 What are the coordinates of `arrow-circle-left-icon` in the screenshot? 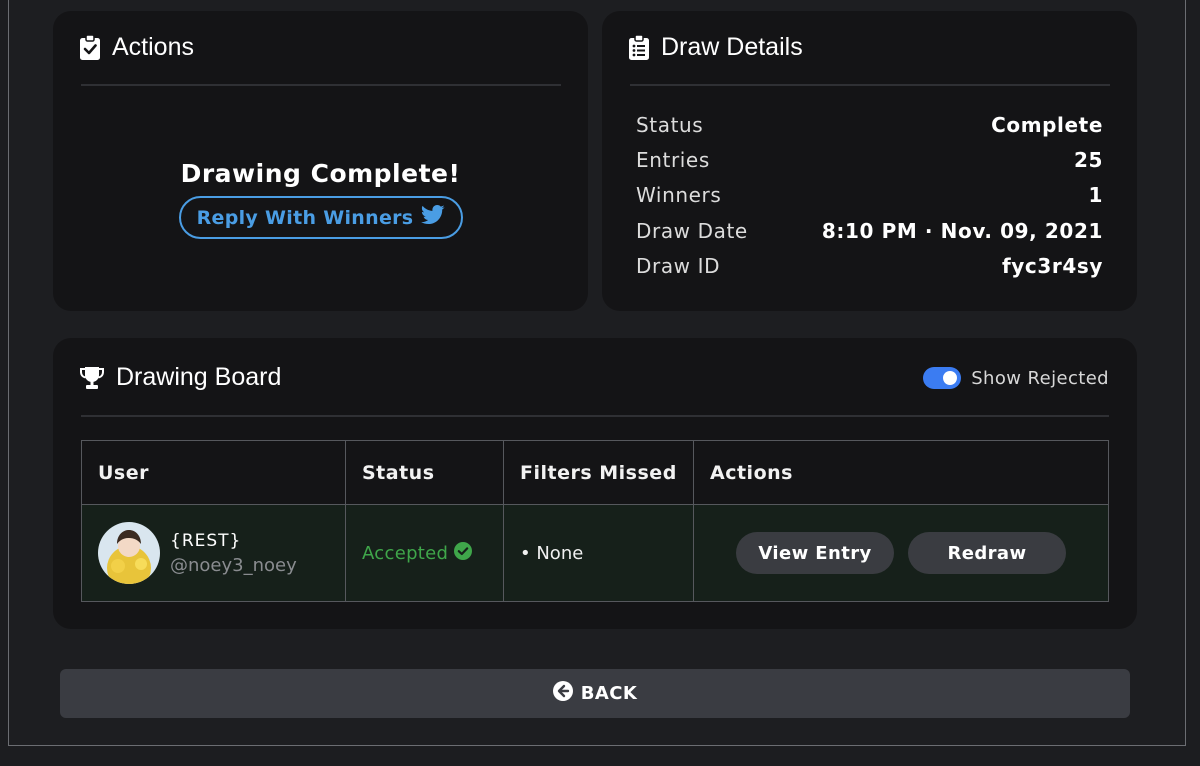 It's located at (562, 693).